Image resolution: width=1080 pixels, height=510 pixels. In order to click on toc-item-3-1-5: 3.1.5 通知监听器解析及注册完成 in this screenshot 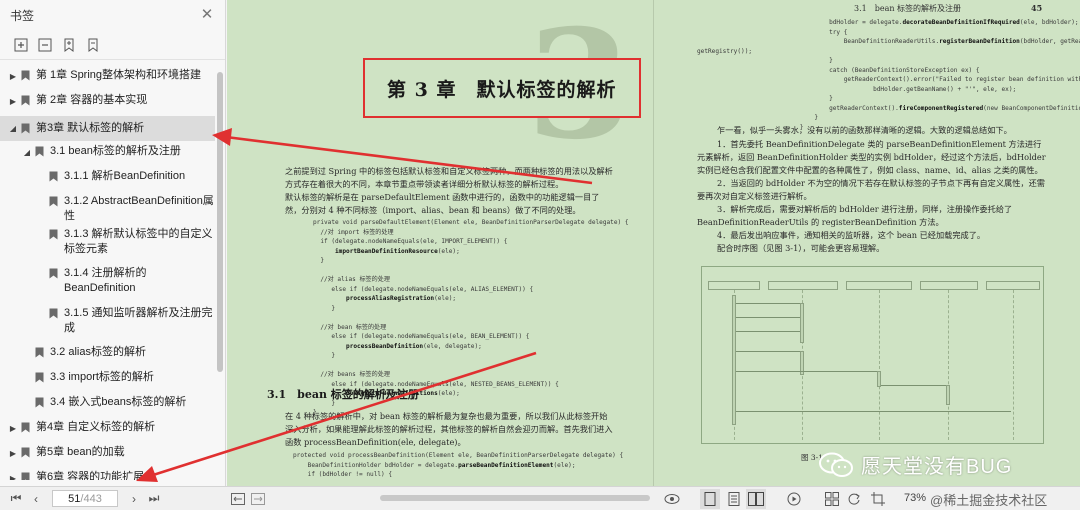, I will do `click(107, 321)`.